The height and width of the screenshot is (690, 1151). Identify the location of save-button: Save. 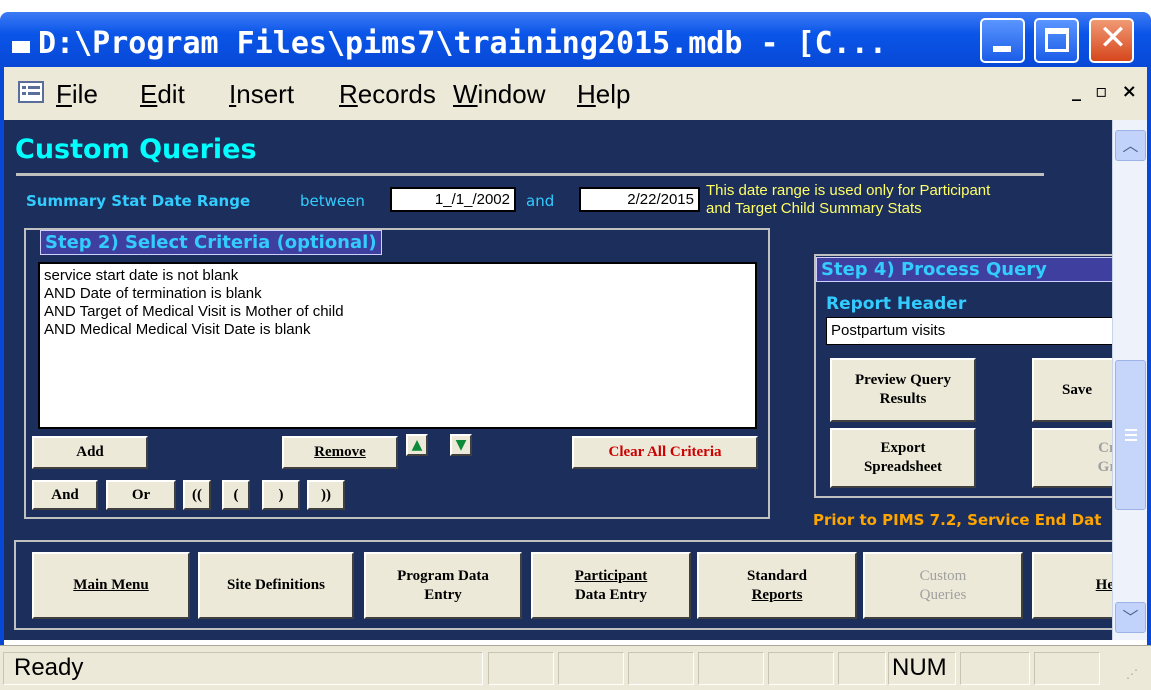
(1072, 390).